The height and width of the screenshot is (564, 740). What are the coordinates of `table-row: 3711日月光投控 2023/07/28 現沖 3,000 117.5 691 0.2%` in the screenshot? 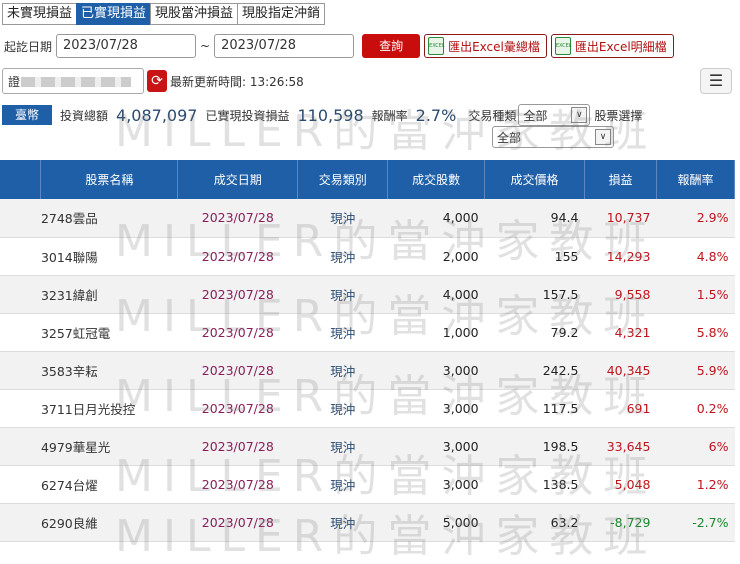 It's located at (367, 408).